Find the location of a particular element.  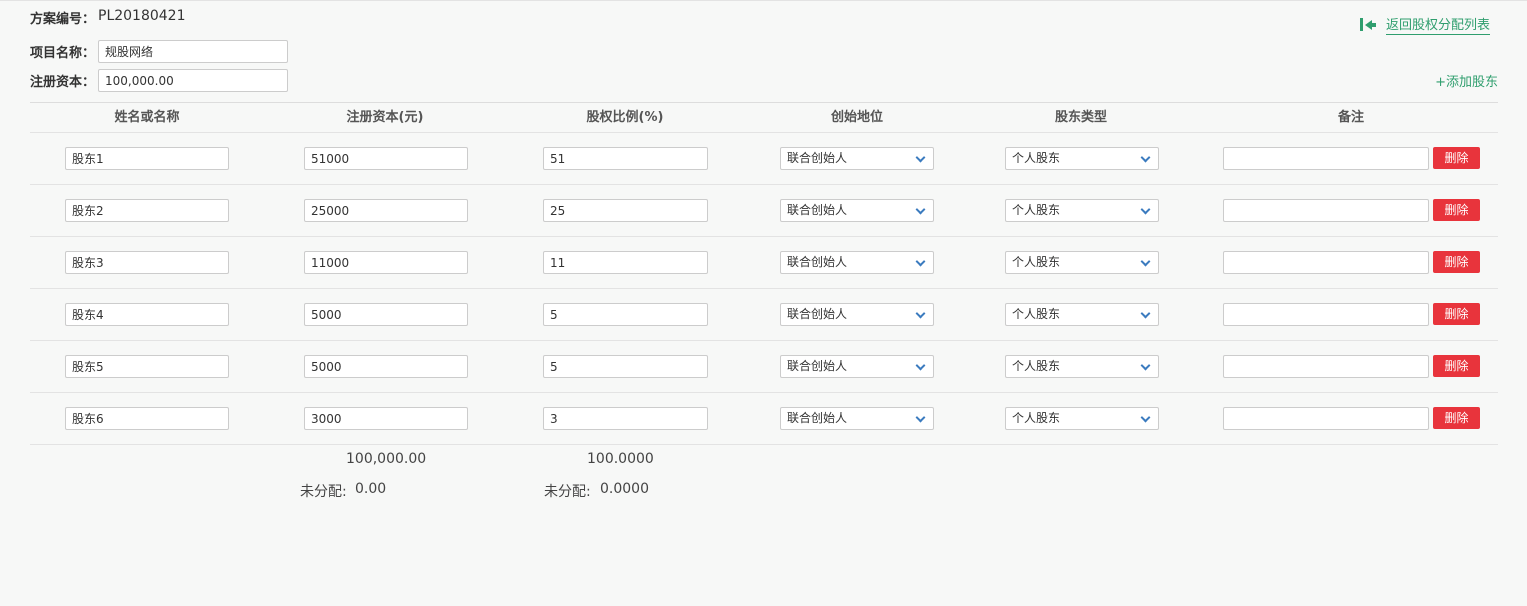

plan-number-value: PL20180421 is located at coordinates (142, 16).